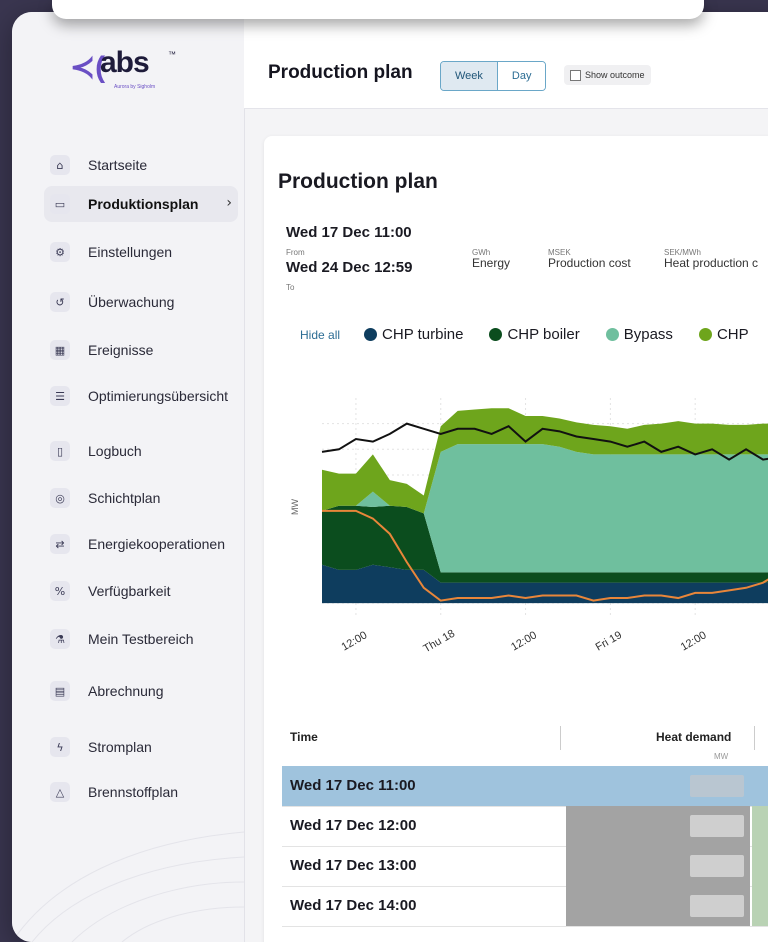 This screenshot has height=942, width=768. Describe the element at coordinates (60, 792) in the screenshot. I see `fuel-icon: △` at that location.